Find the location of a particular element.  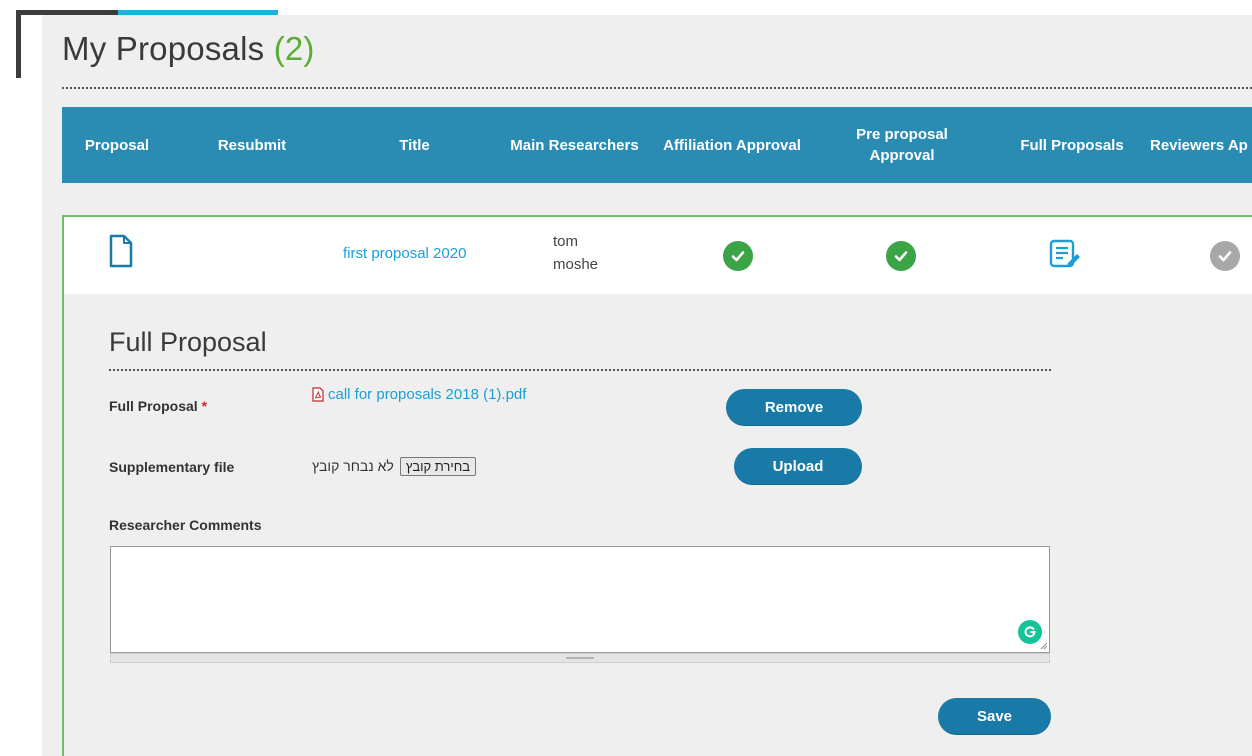

upload-button: Upload is located at coordinates (798, 466).